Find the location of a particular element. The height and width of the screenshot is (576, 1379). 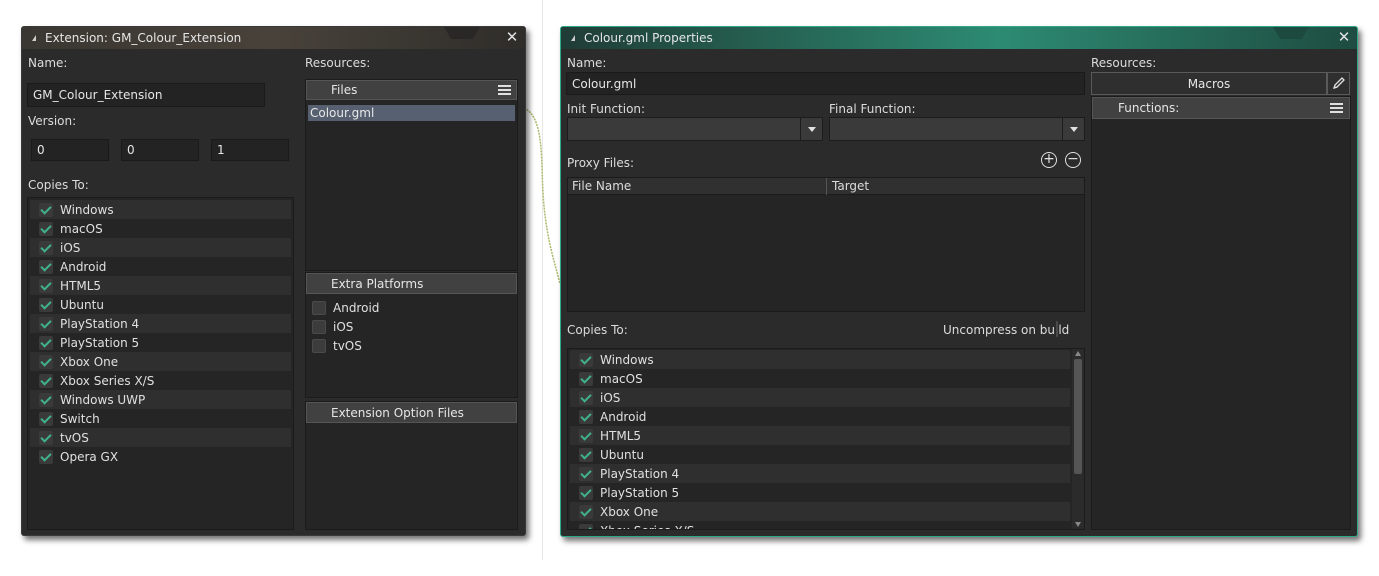

extra-platform-item: Android is located at coordinates (405, 307).